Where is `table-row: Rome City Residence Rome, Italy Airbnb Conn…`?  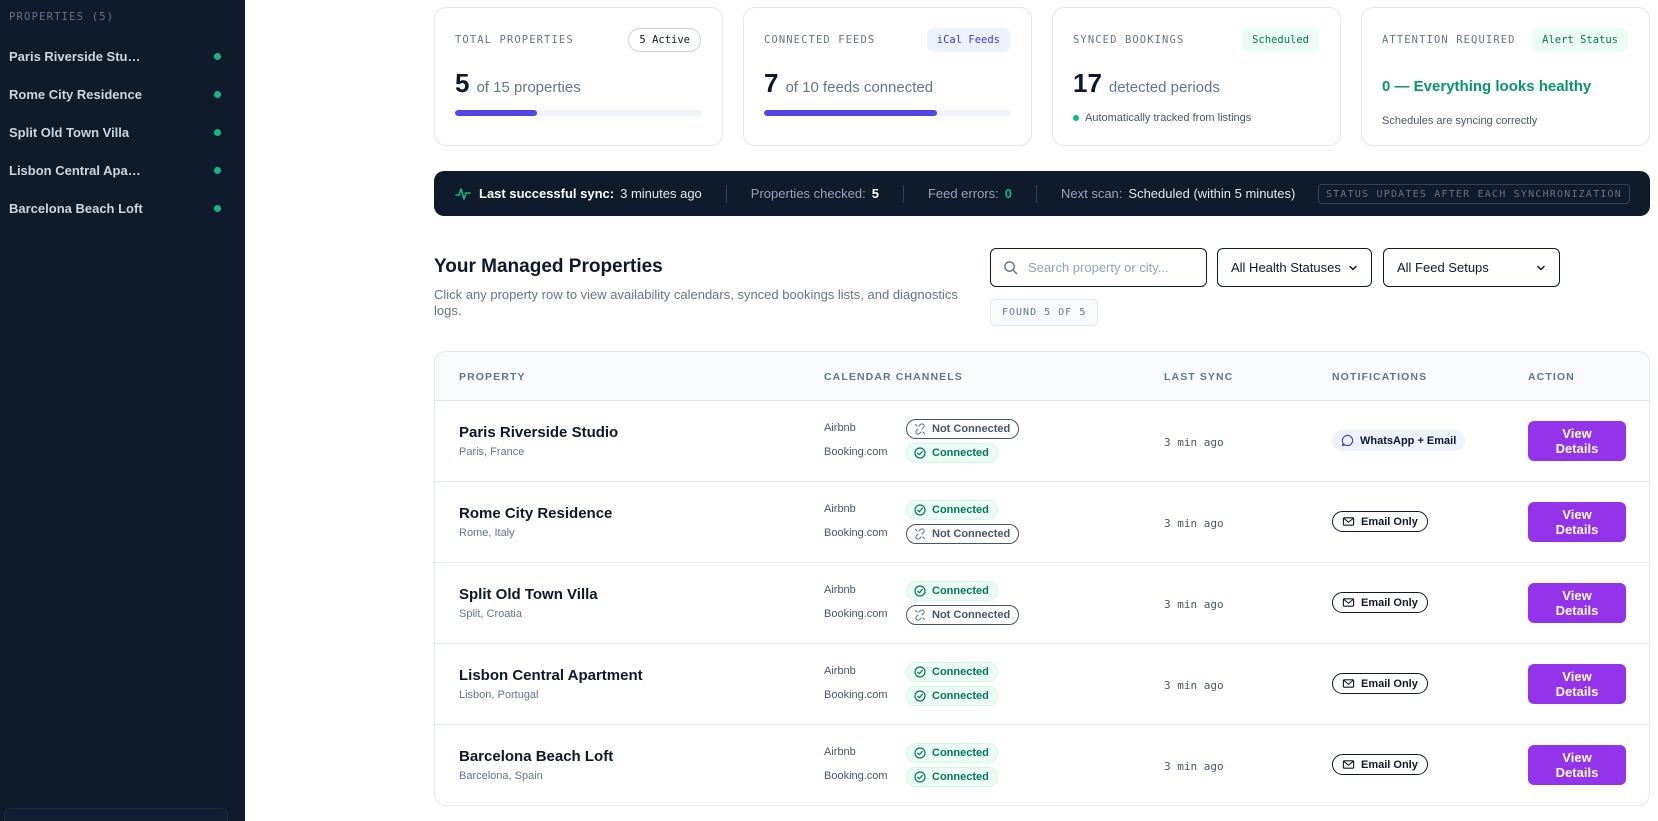
table-row: Rome City Residence Rome, Italy Airbnb Conn… is located at coordinates (1042, 521).